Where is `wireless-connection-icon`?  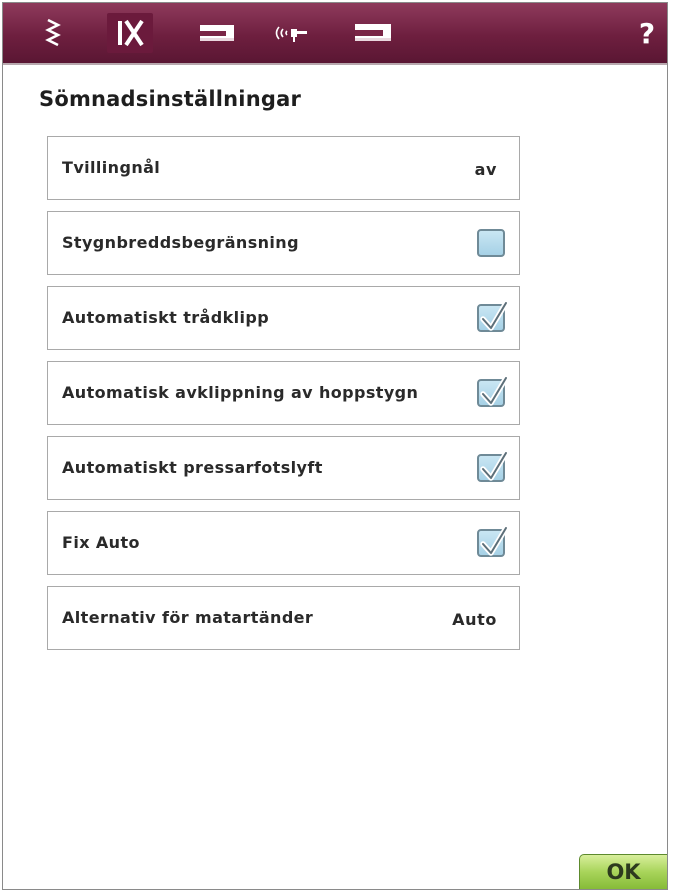 wireless-connection-icon is located at coordinates (291, 34).